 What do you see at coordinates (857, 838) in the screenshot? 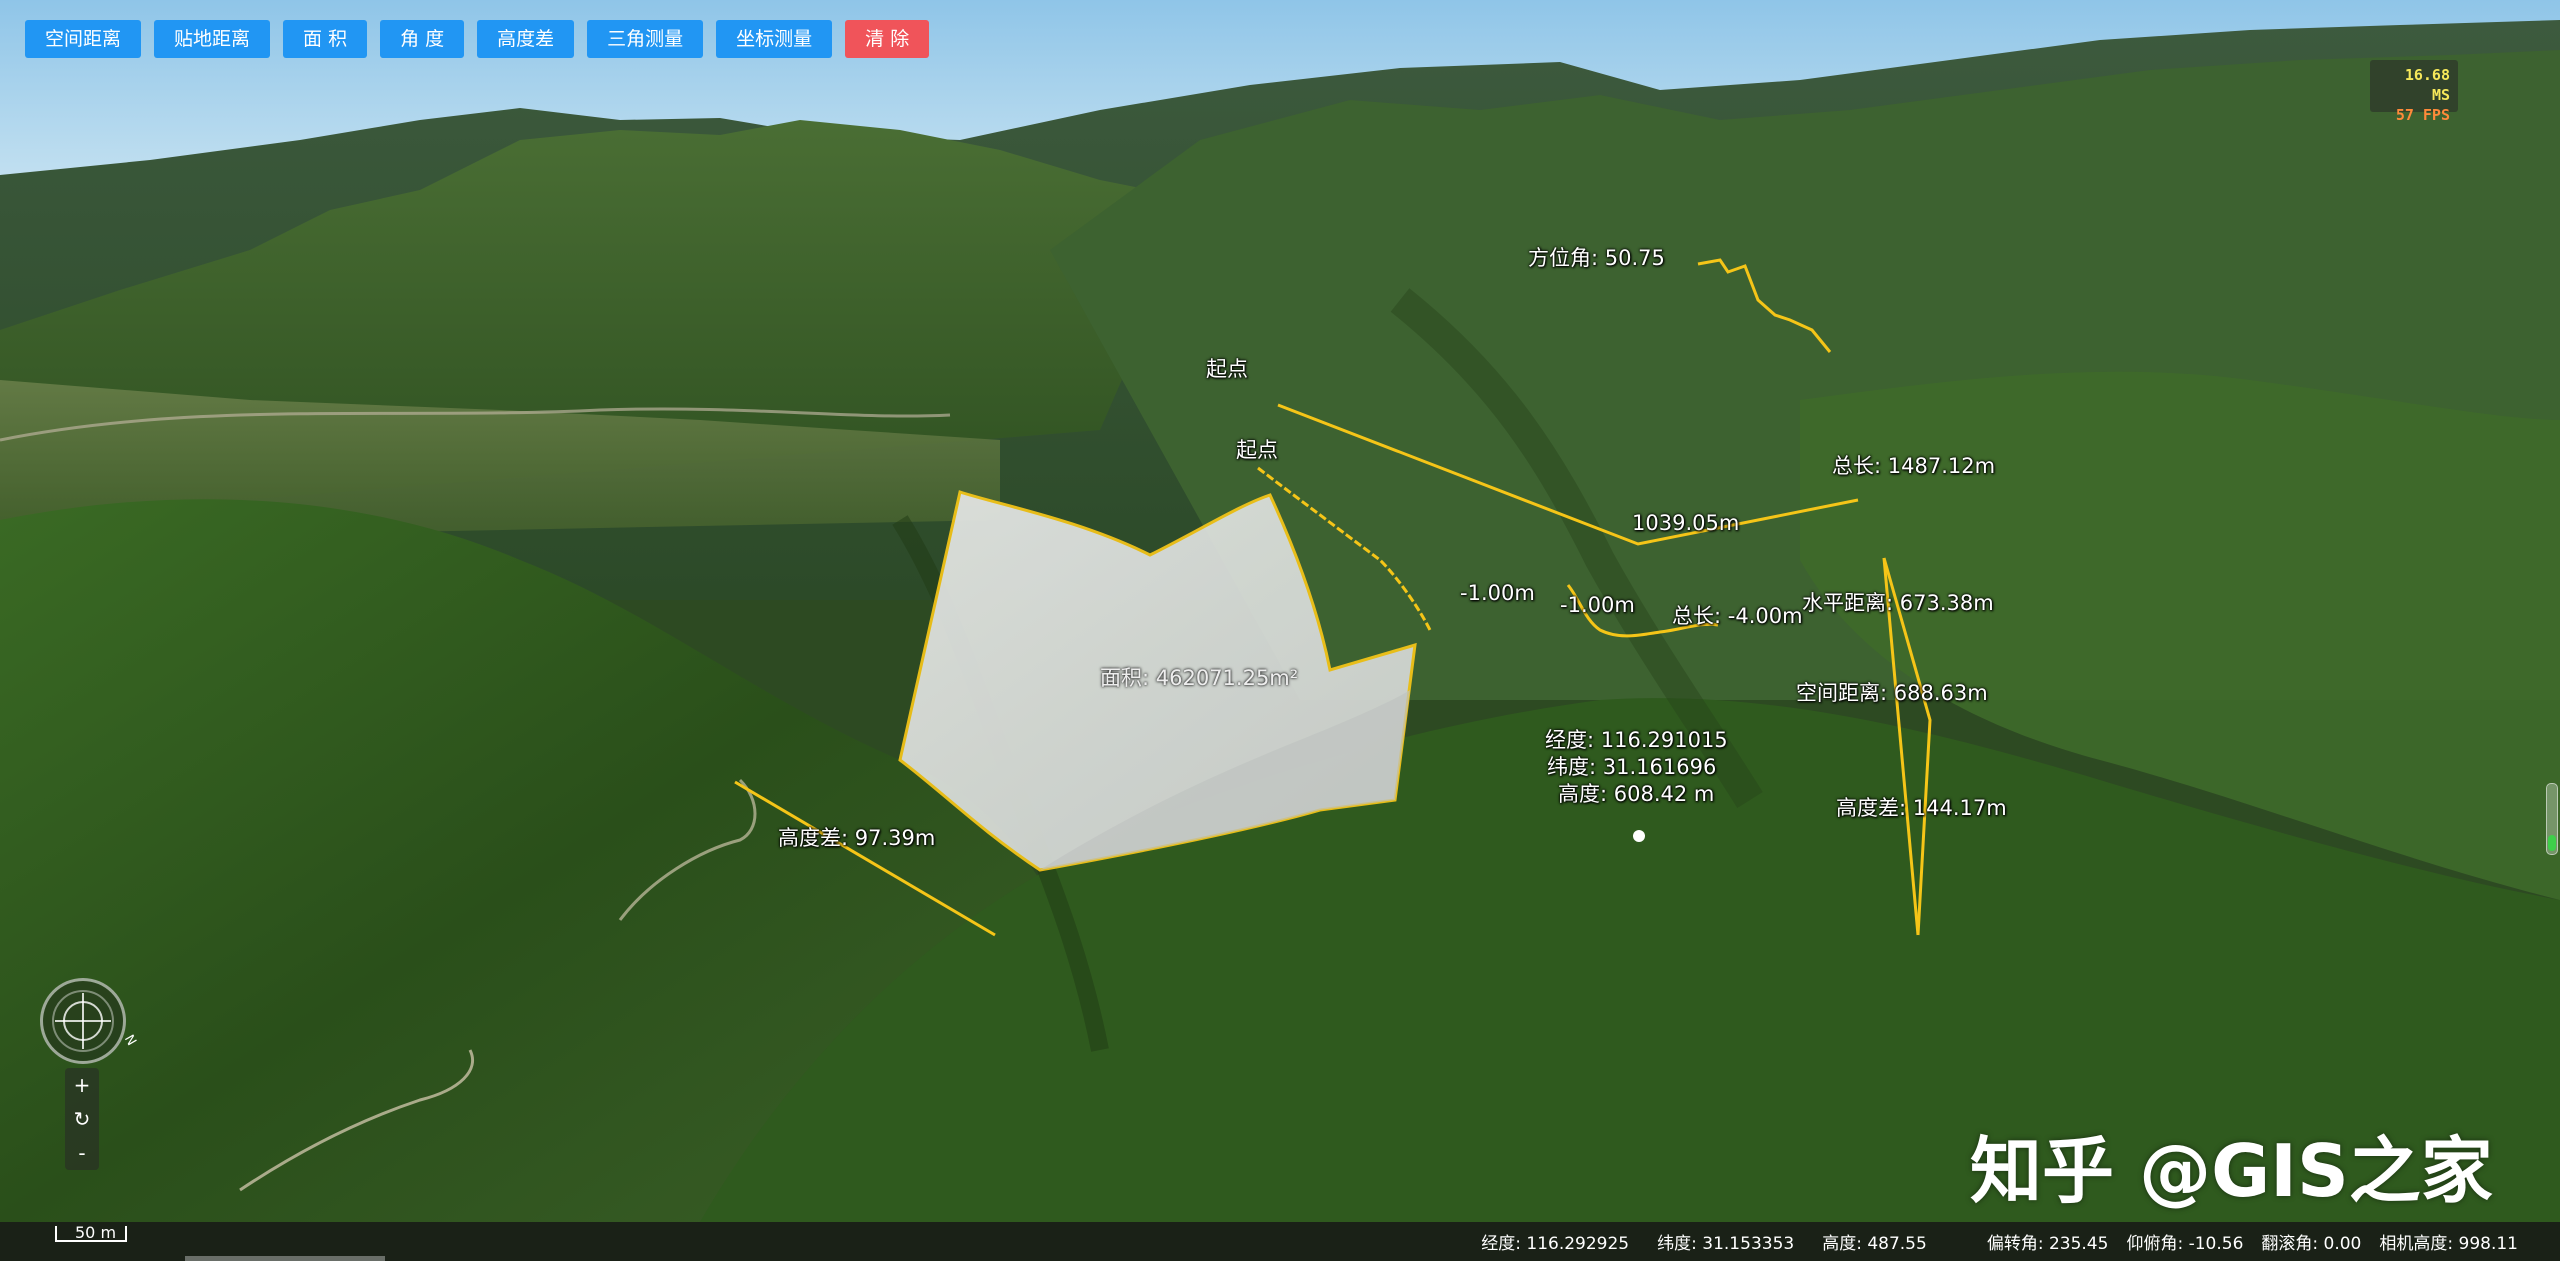
I see `height-diff-left-label: 高度差: 97.39m` at bounding box center [857, 838].